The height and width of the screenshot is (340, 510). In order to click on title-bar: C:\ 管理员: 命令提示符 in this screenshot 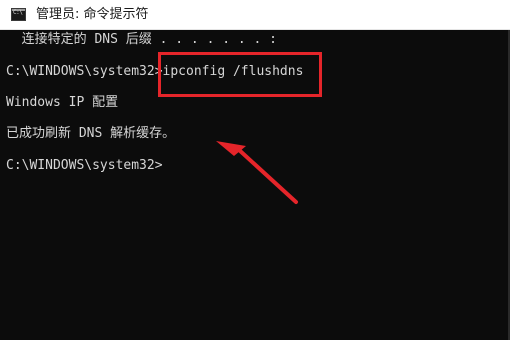, I will do `click(255, 15)`.